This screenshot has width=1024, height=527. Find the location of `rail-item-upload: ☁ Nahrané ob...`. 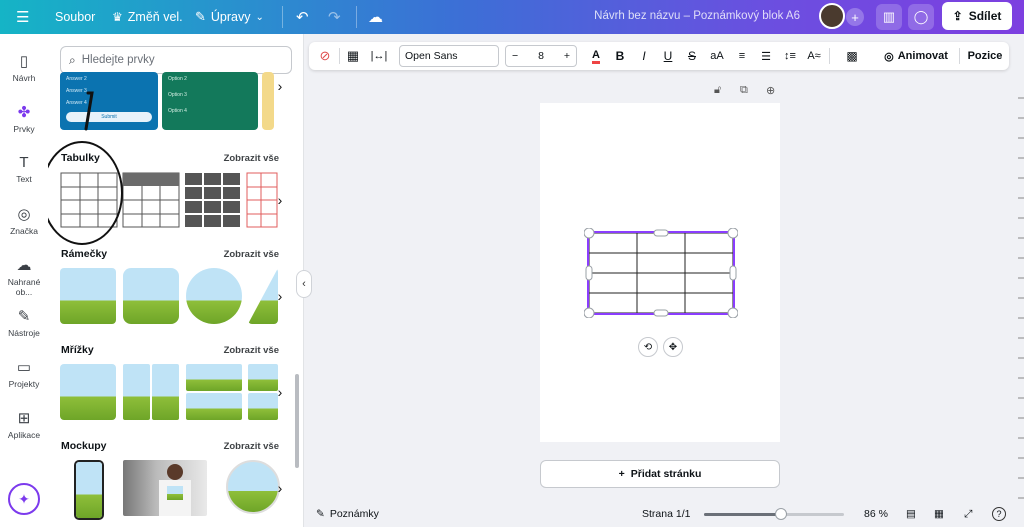

rail-item-upload: ☁ Nahrané ob... is located at coordinates (24, 276).